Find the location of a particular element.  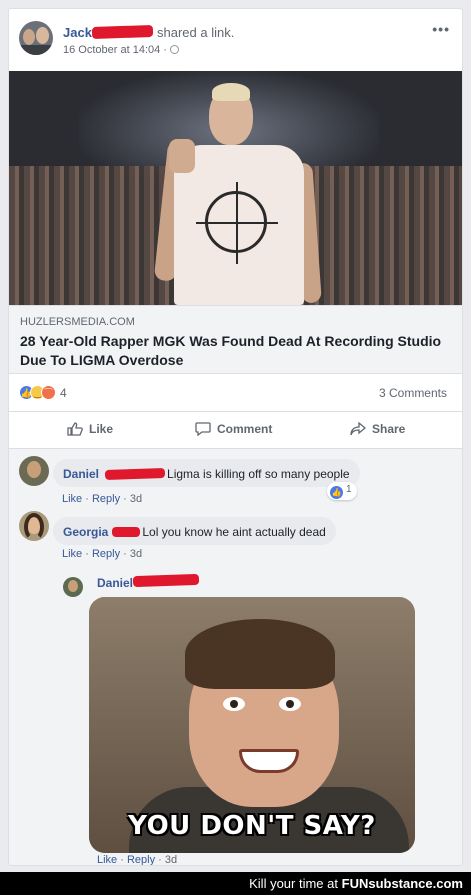

globe-icon is located at coordinates (174, 49).